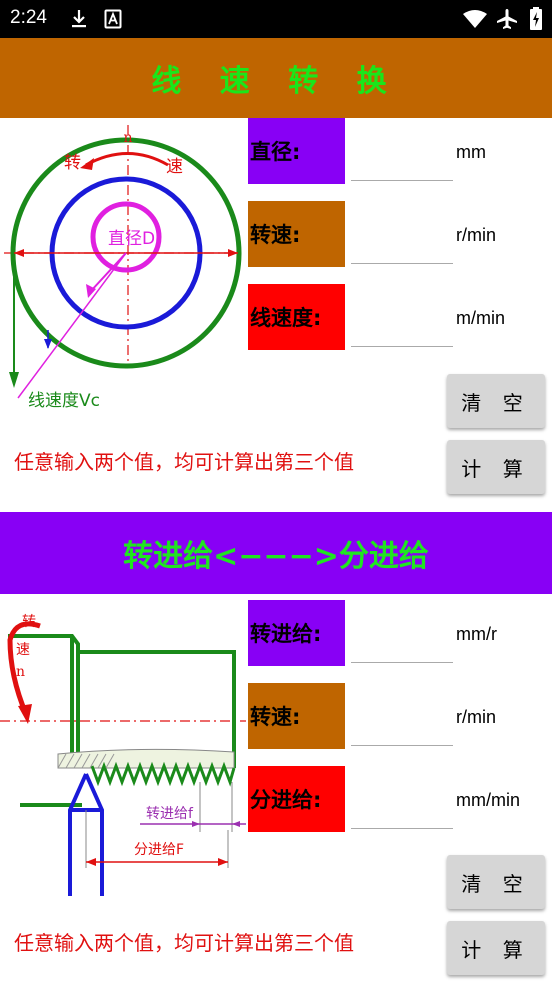  I want to click on rpm-input, so click(402, 234).